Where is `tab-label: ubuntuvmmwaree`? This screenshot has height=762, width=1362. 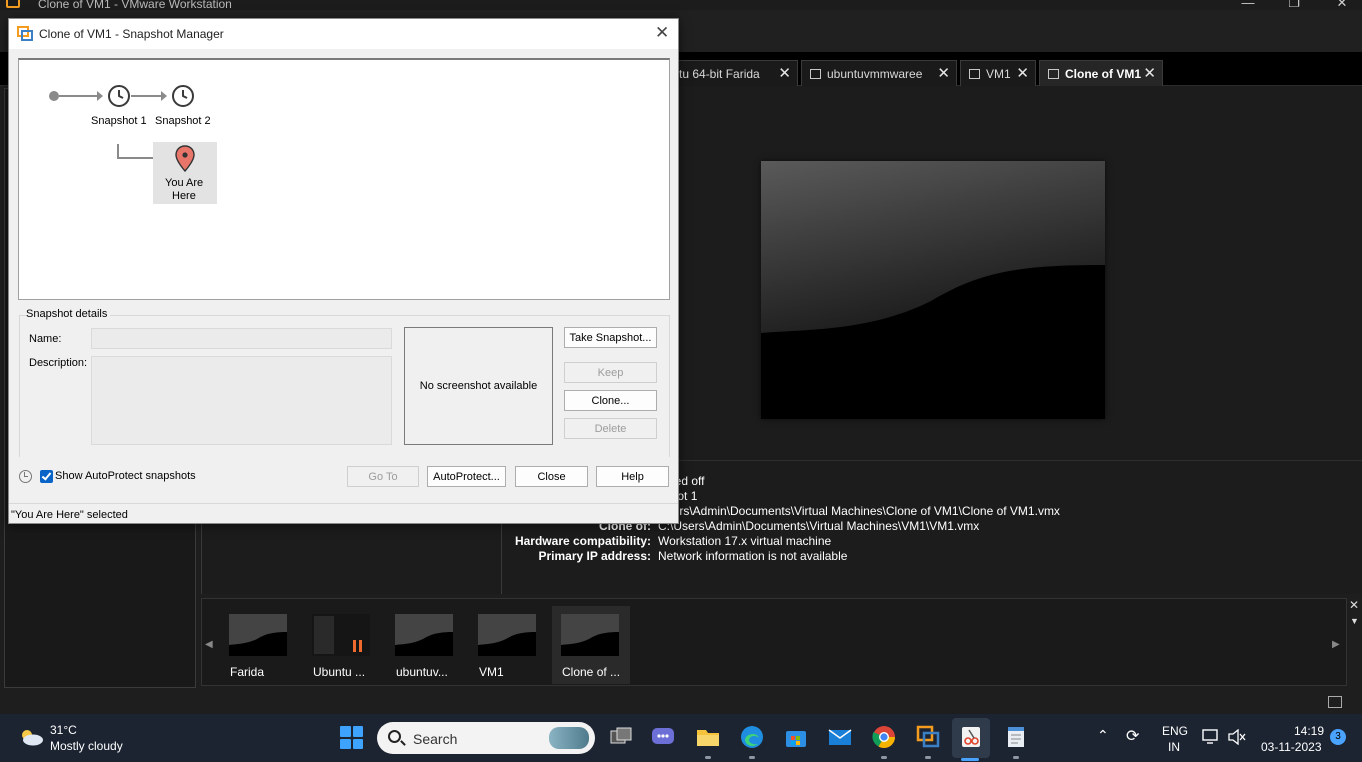
tab-label: ubuntuvmmwaree is located at coordinates (875, 73).